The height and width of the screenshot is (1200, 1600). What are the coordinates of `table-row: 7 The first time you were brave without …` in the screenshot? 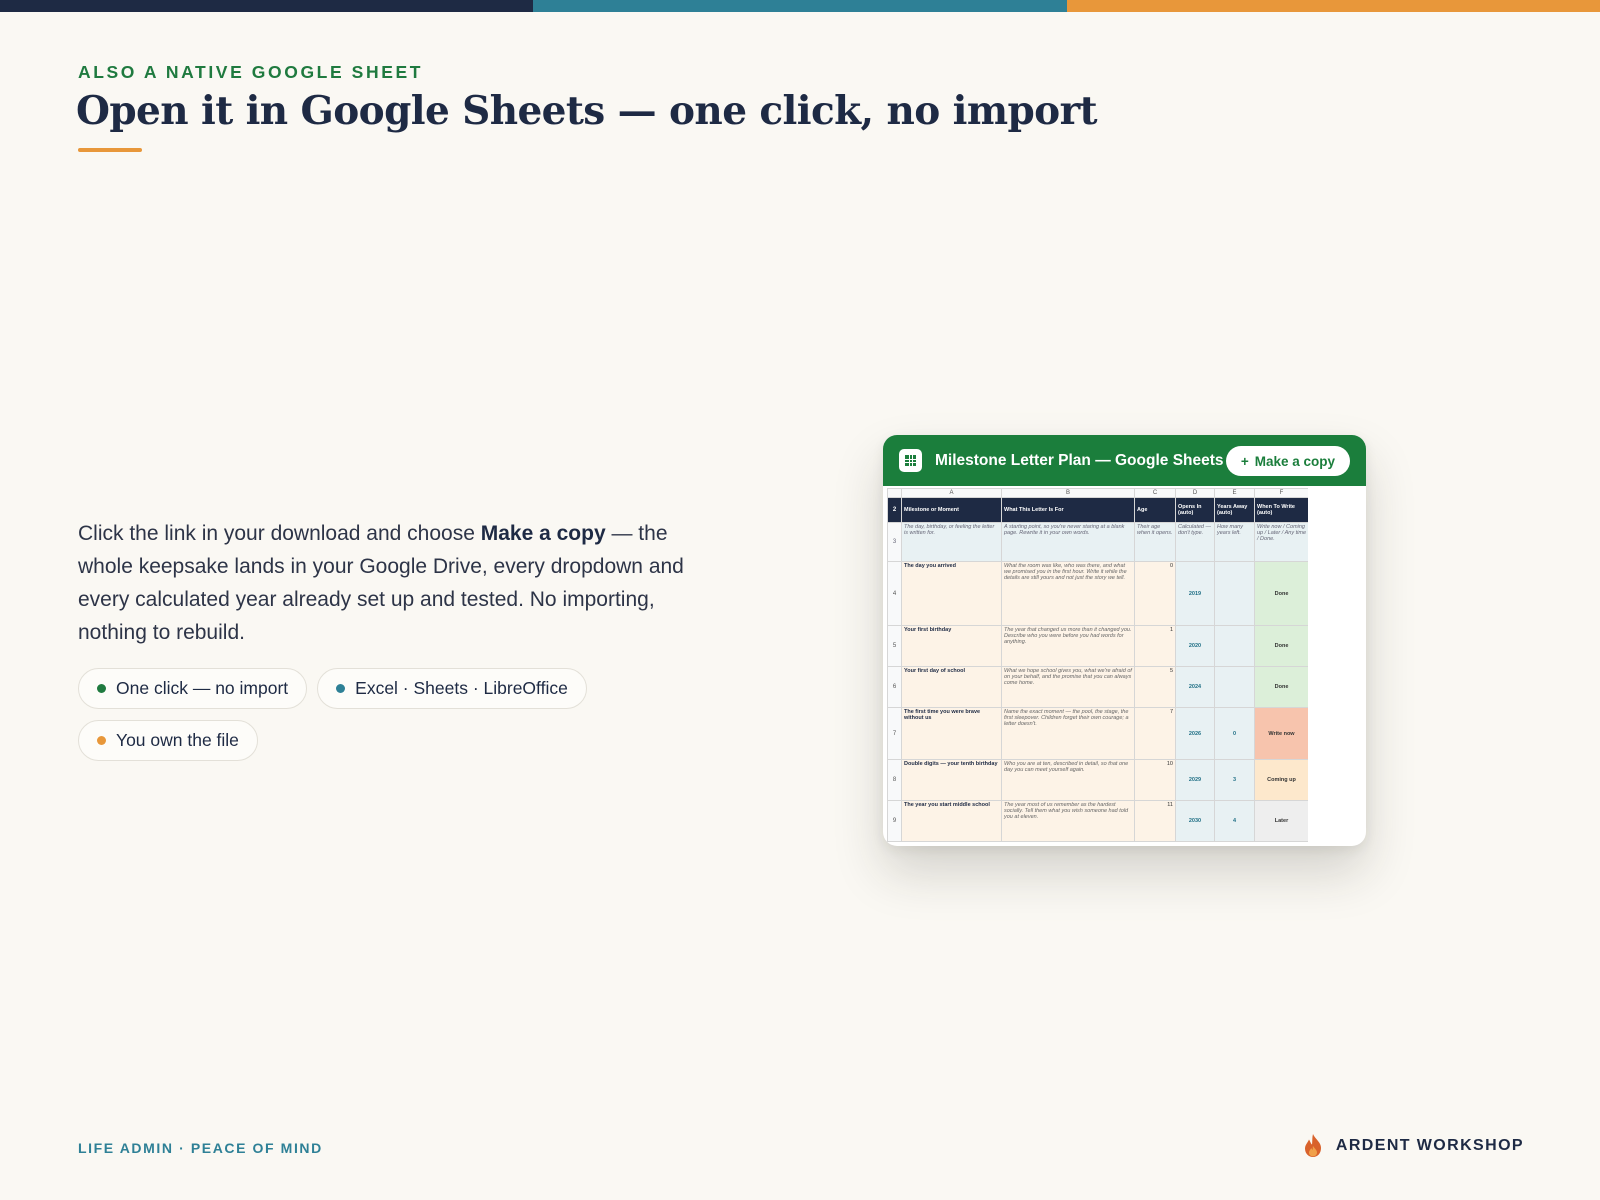 It's located at (1097, 733).